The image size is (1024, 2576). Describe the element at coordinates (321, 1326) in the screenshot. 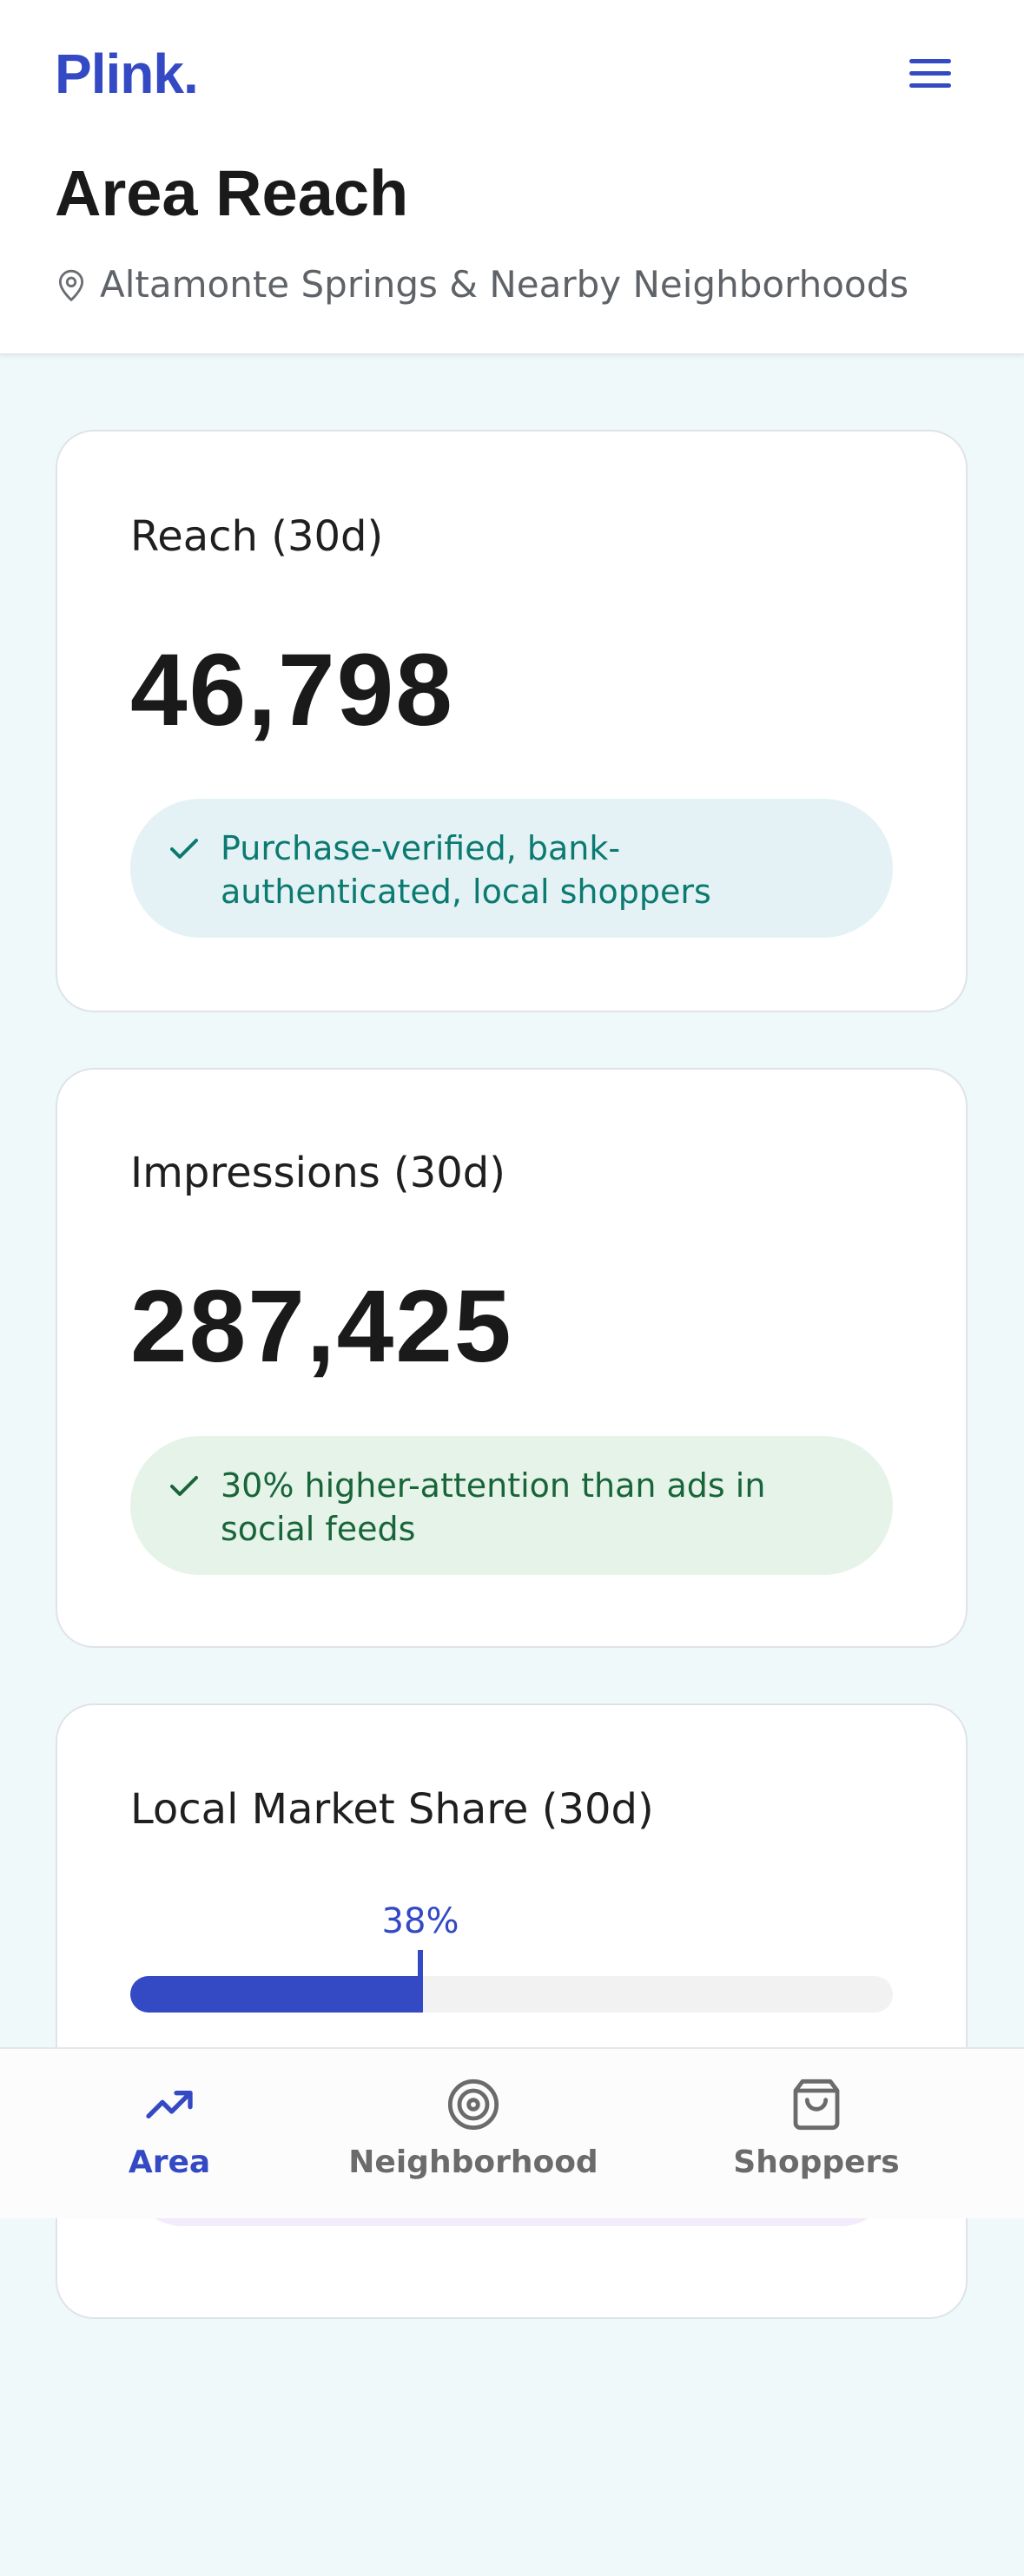

I see `impressions-value: 287,425` at that location.